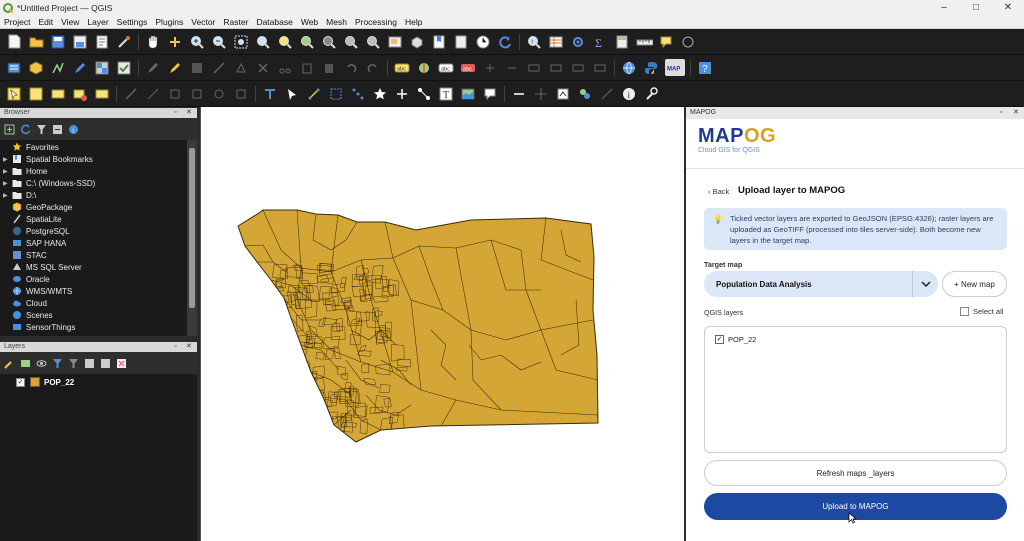  What do you see at coordinates (36, 41) in the screenshot?
I see `open-project-icon` at bounding box center [36, 41].